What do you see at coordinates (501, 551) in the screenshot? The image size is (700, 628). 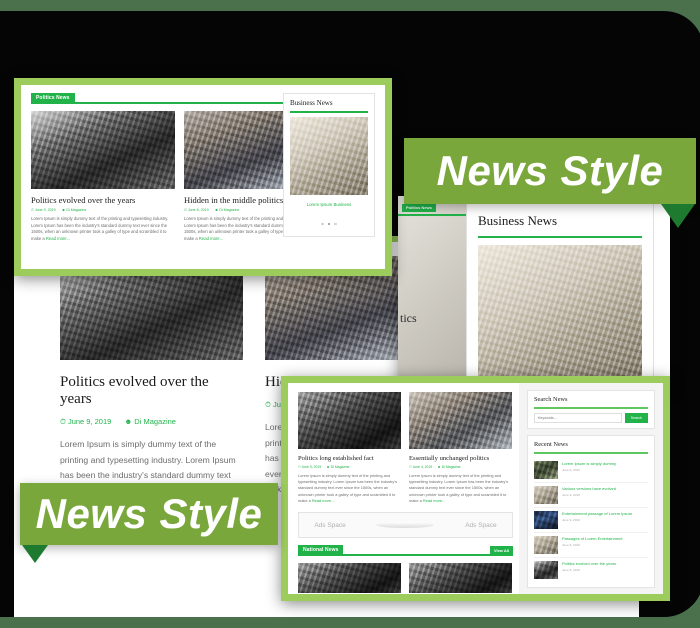 I see `view-all-button: View All` at bounding box center [501, 551].